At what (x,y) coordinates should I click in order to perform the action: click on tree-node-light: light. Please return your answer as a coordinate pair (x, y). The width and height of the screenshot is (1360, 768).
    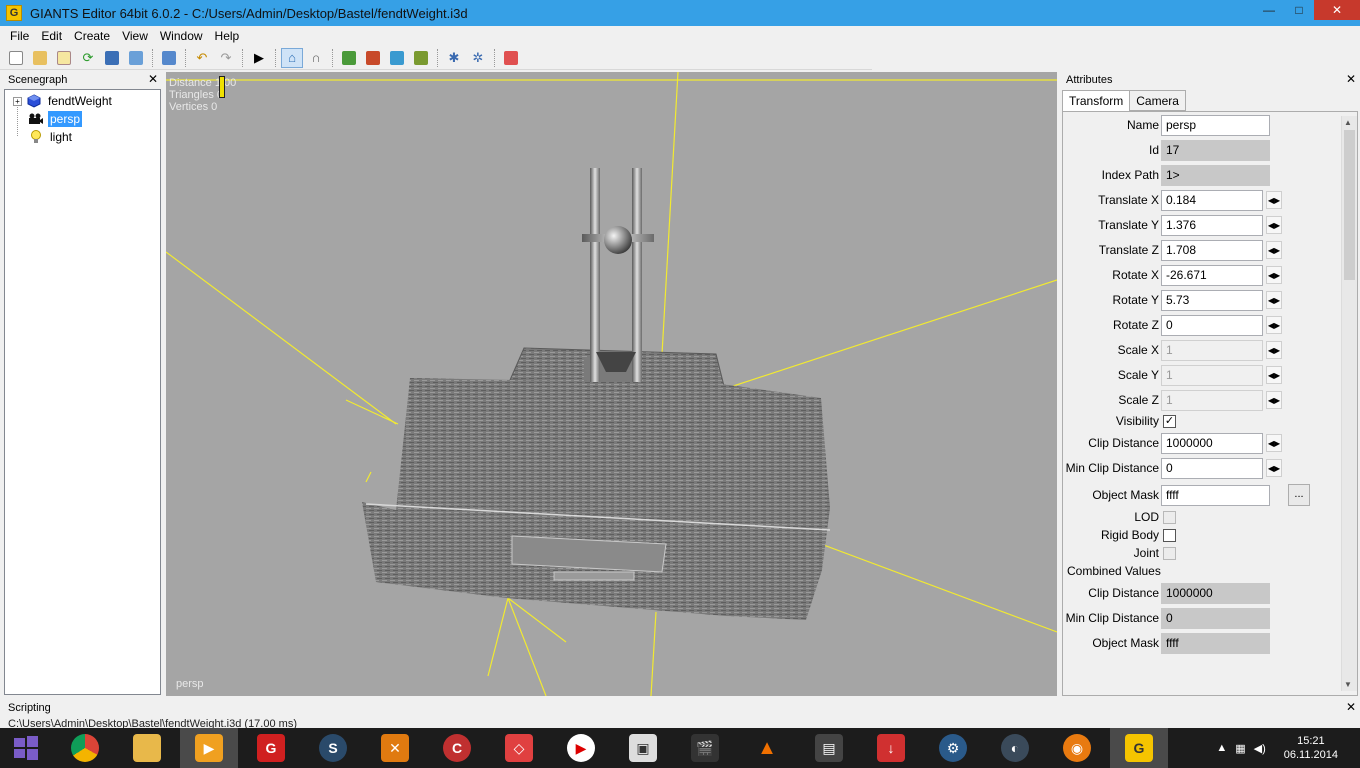
    Looking at the image, I should click on (82, 137).